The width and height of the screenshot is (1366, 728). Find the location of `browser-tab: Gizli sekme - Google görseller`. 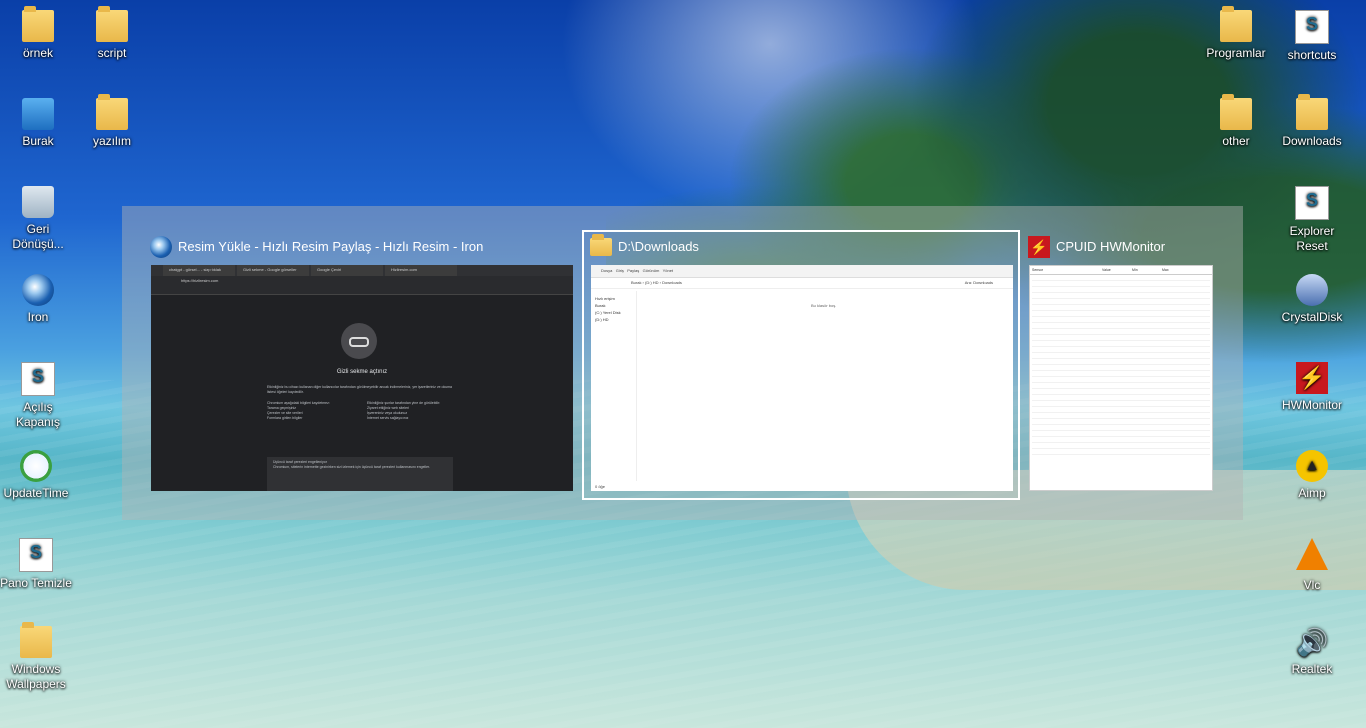

browser-tab: Gizli sekme - Google görseller is located at coordinates (273, 270).